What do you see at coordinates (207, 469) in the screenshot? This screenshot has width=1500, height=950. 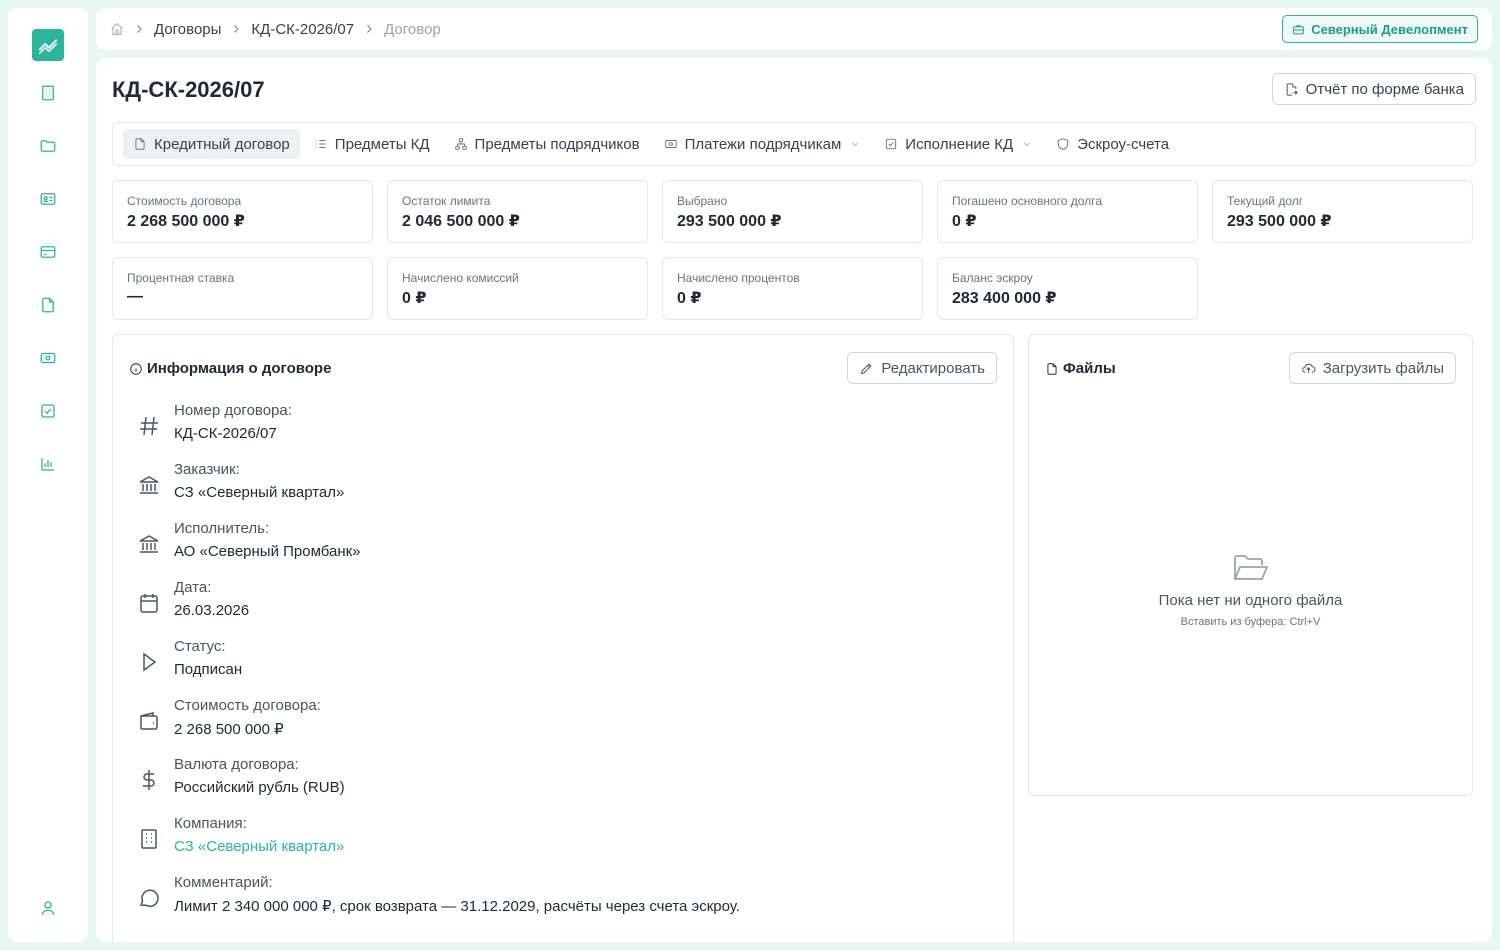 I see `field-label: Заказчик:` at bounding box center [207, 469].